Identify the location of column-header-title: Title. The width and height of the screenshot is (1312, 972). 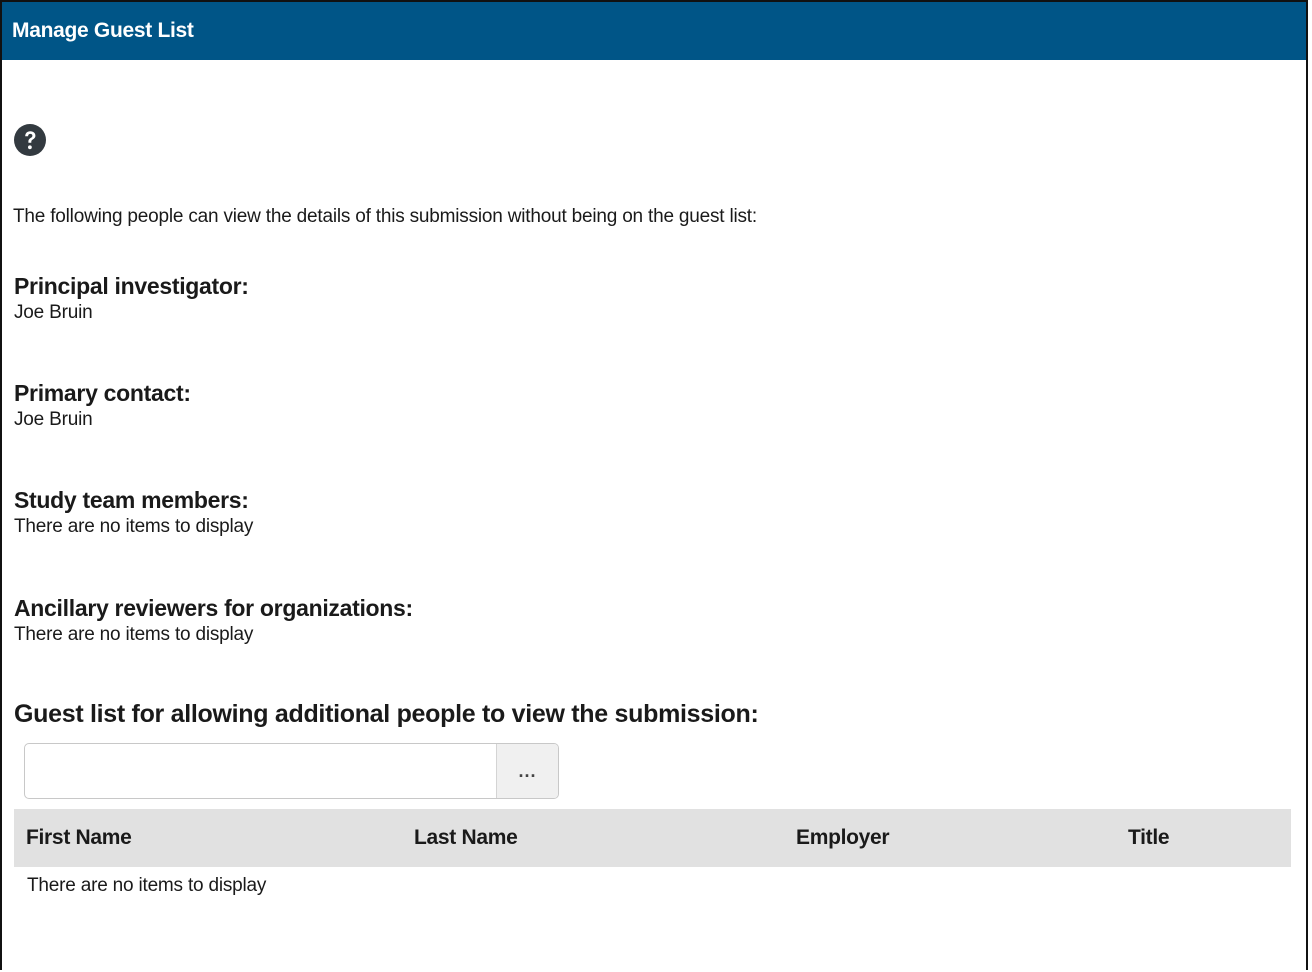
(1149, 838).